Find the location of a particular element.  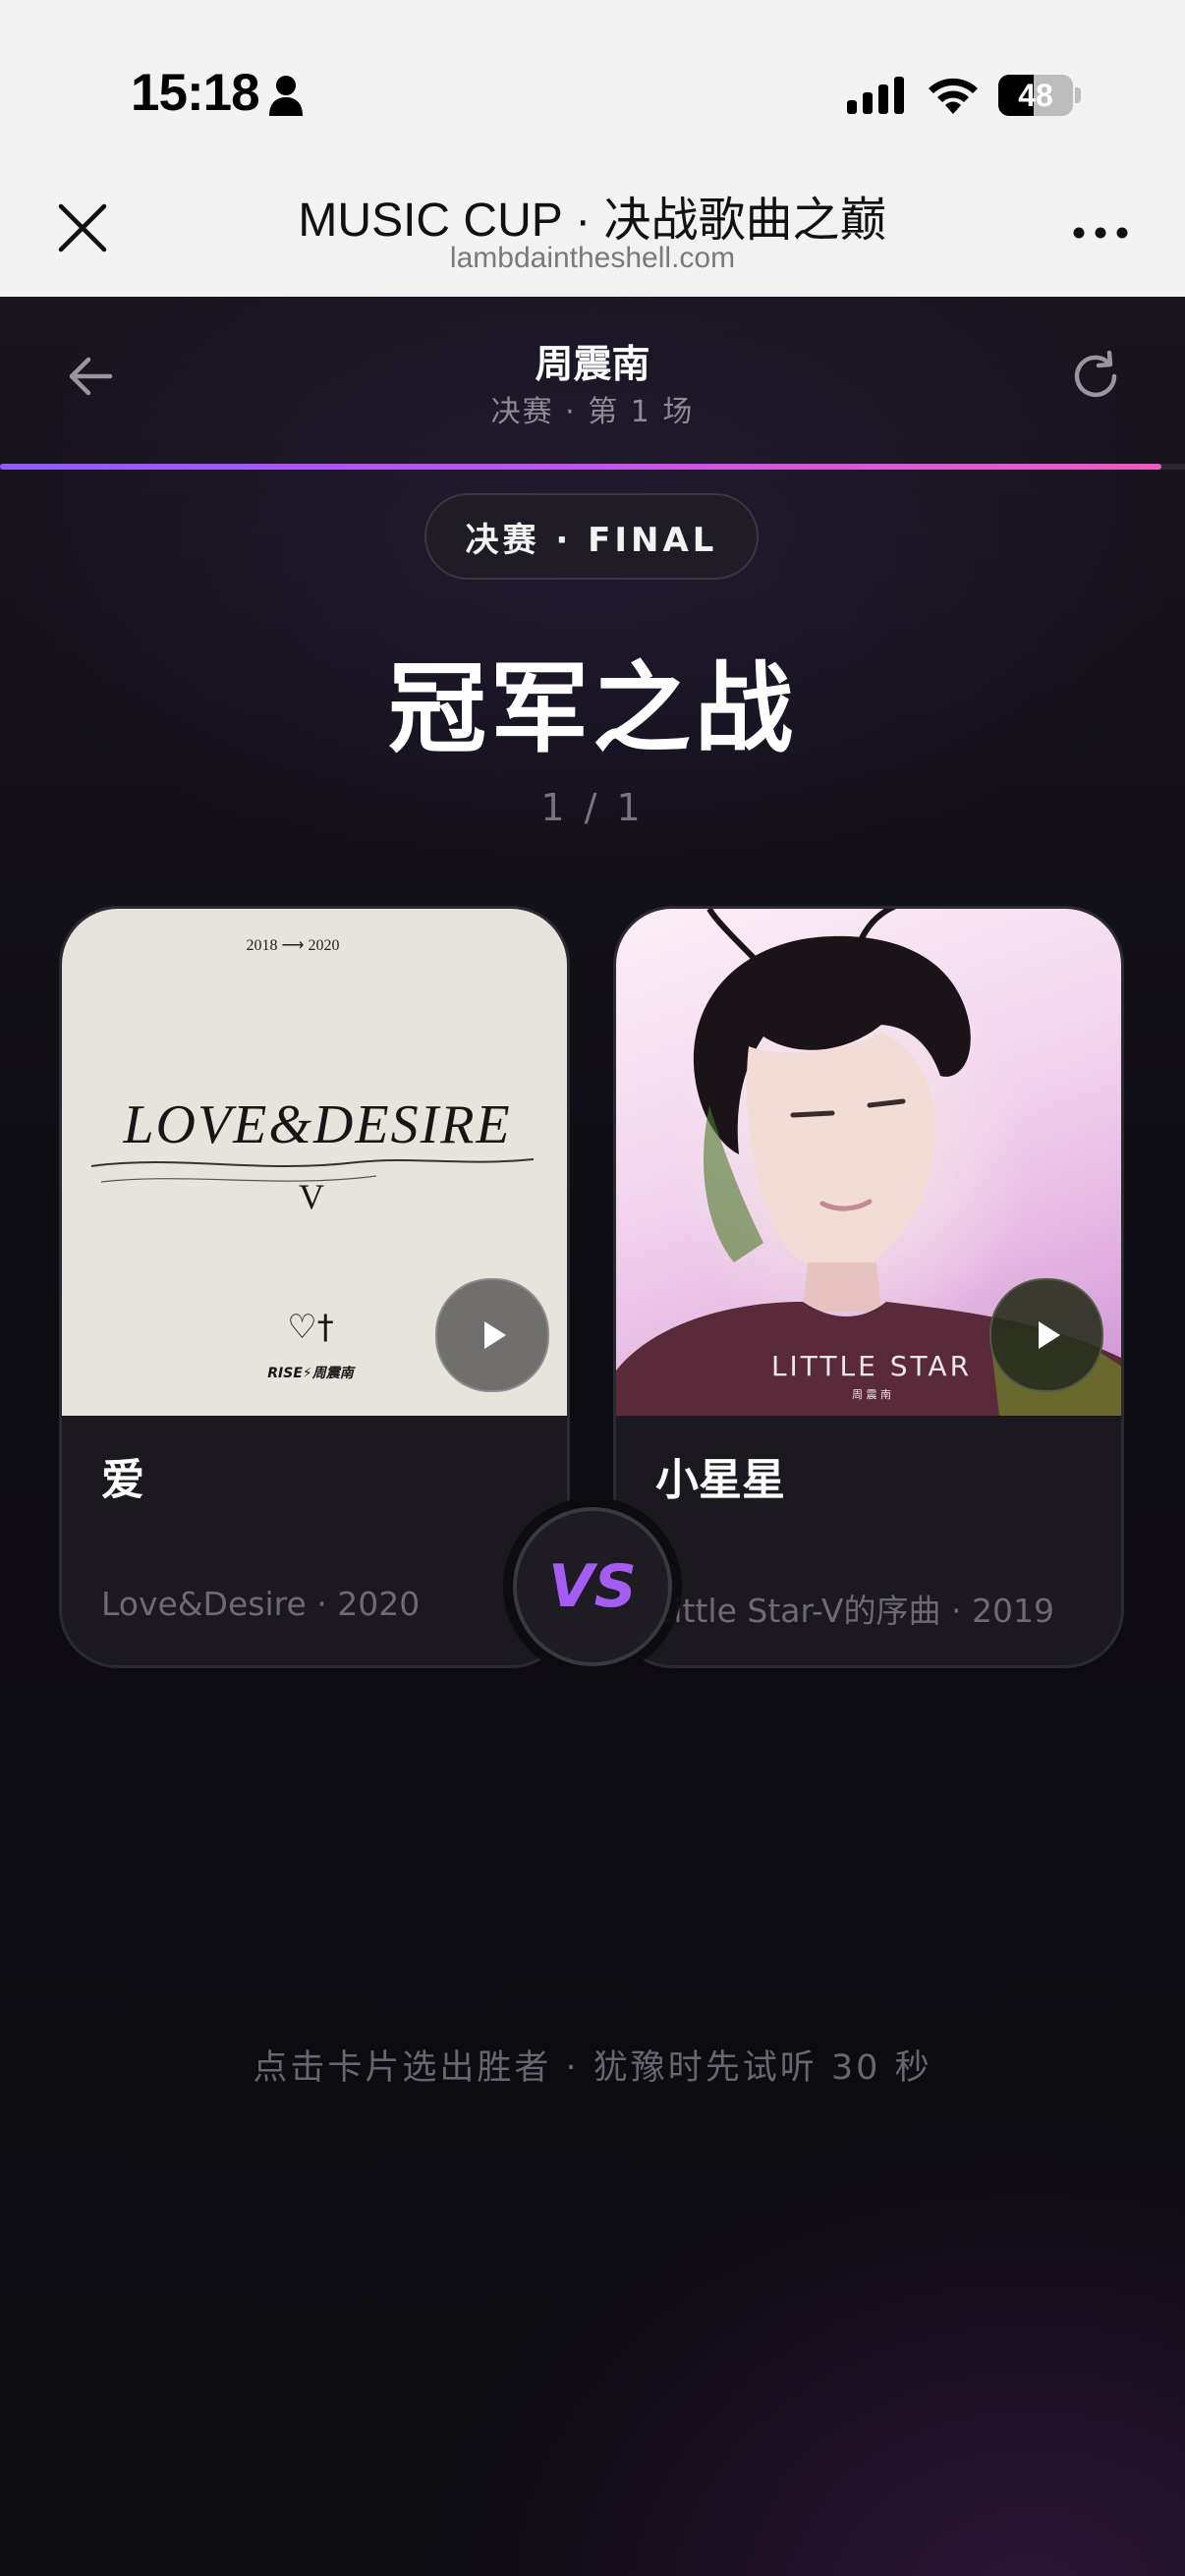

cover-symbol: ♡† is located at coordinates (310, 1327).